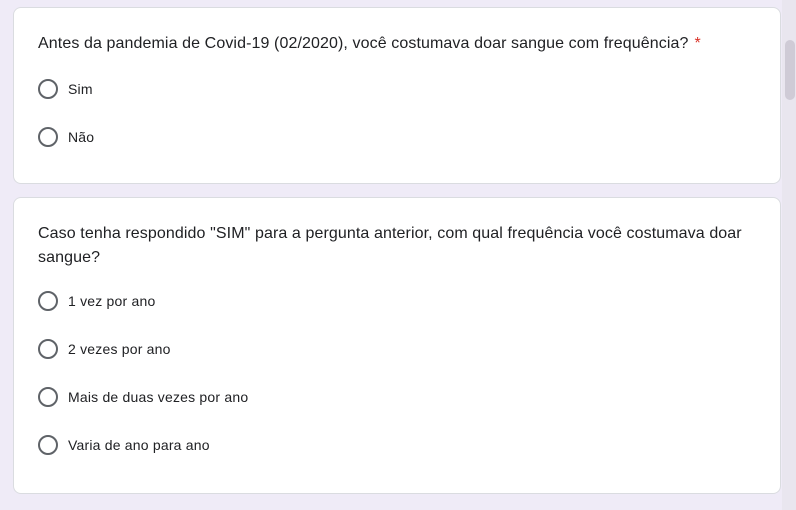 This screenshot has height=510, width=796. I want to click on scrollbar-track, so click(789, 255).